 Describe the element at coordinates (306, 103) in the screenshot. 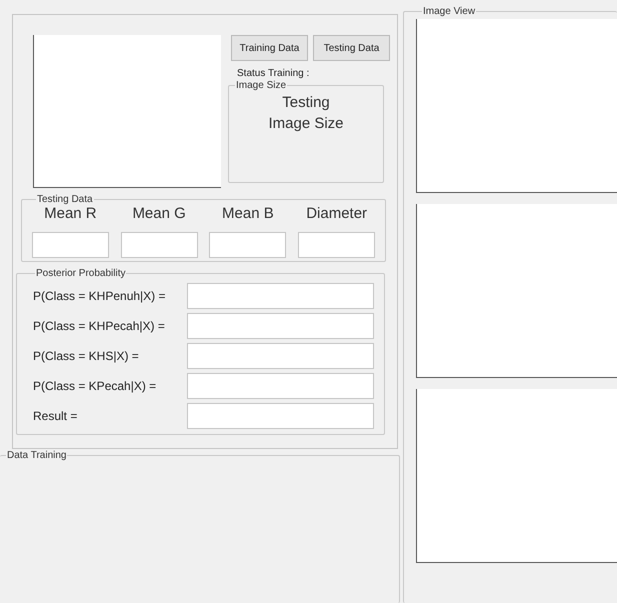

I see `image-size-text: Testing` at that location.